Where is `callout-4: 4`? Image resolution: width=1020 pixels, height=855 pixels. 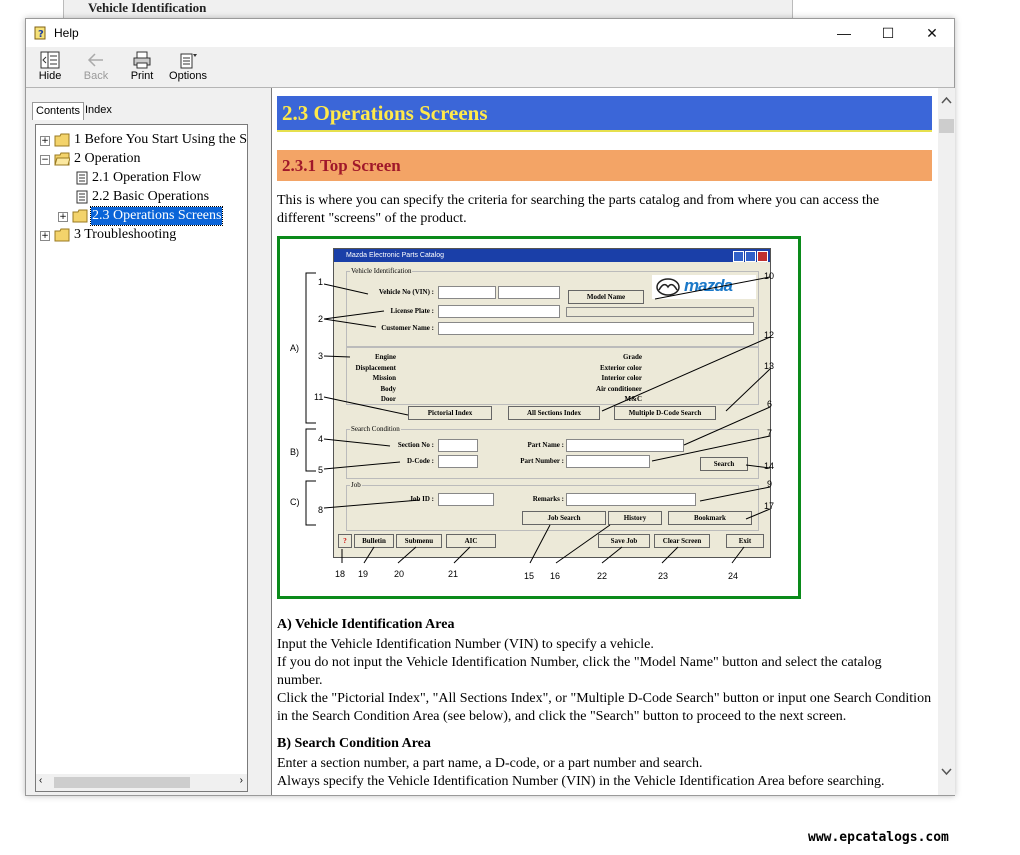
callout-4: 4 is located at coordinates (321, 439).